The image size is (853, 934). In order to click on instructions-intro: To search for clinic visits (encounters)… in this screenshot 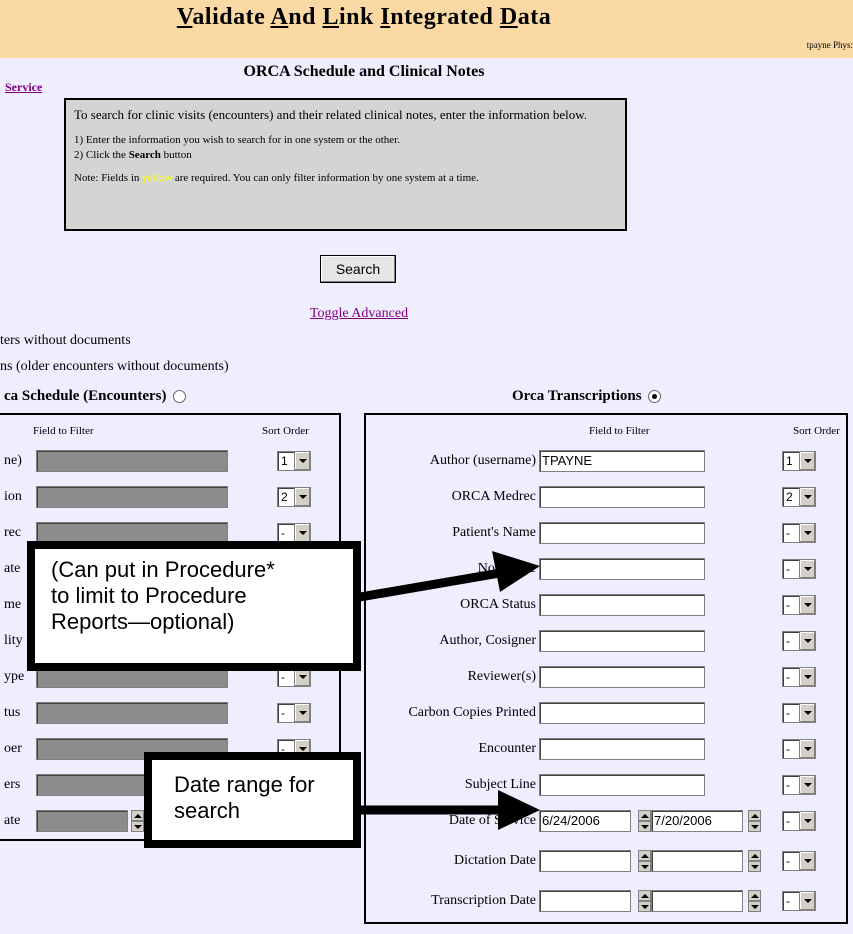, I will do `click(331, 114)`.